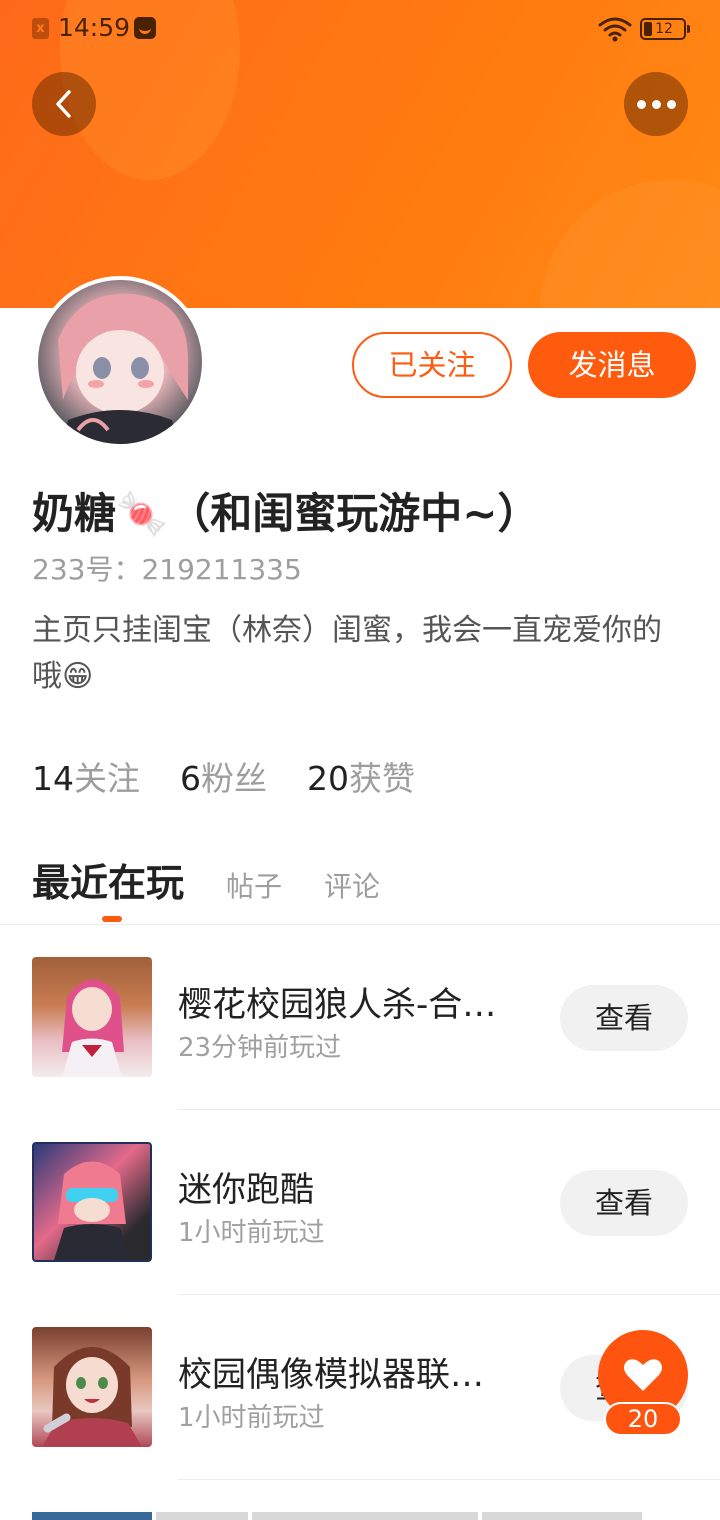 The width and height of the screenshot is (720, 1520). I want to click on back-button, so click(64, 104).